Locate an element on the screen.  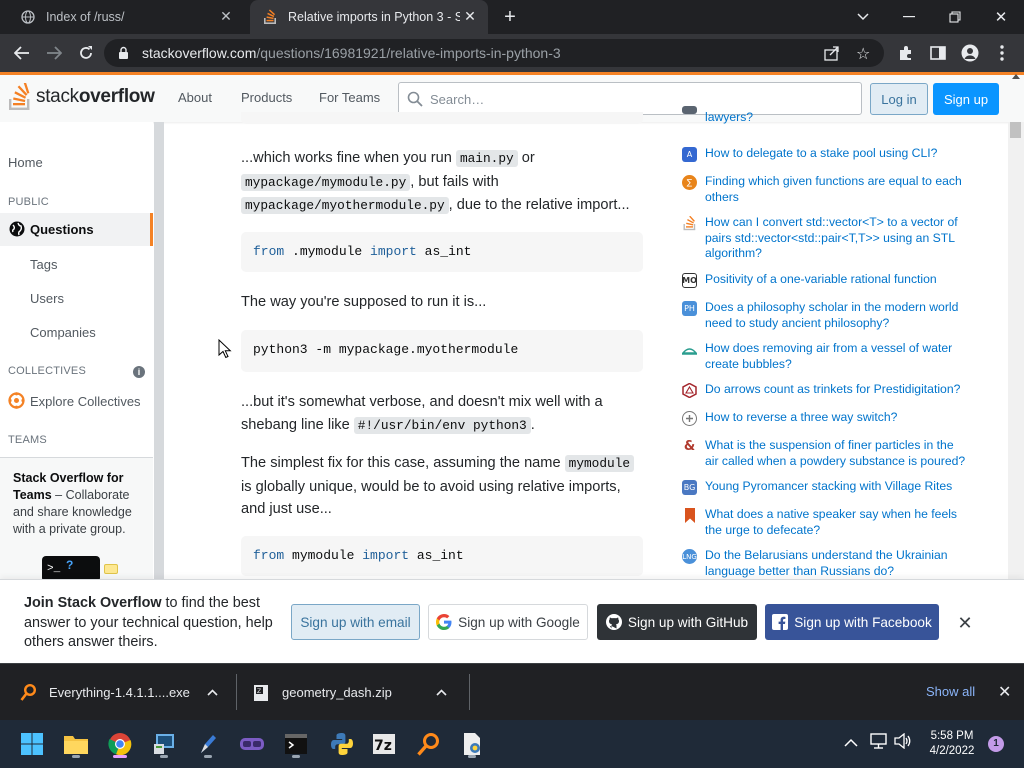
nav-products: Products is located at coordinates (266, 97).